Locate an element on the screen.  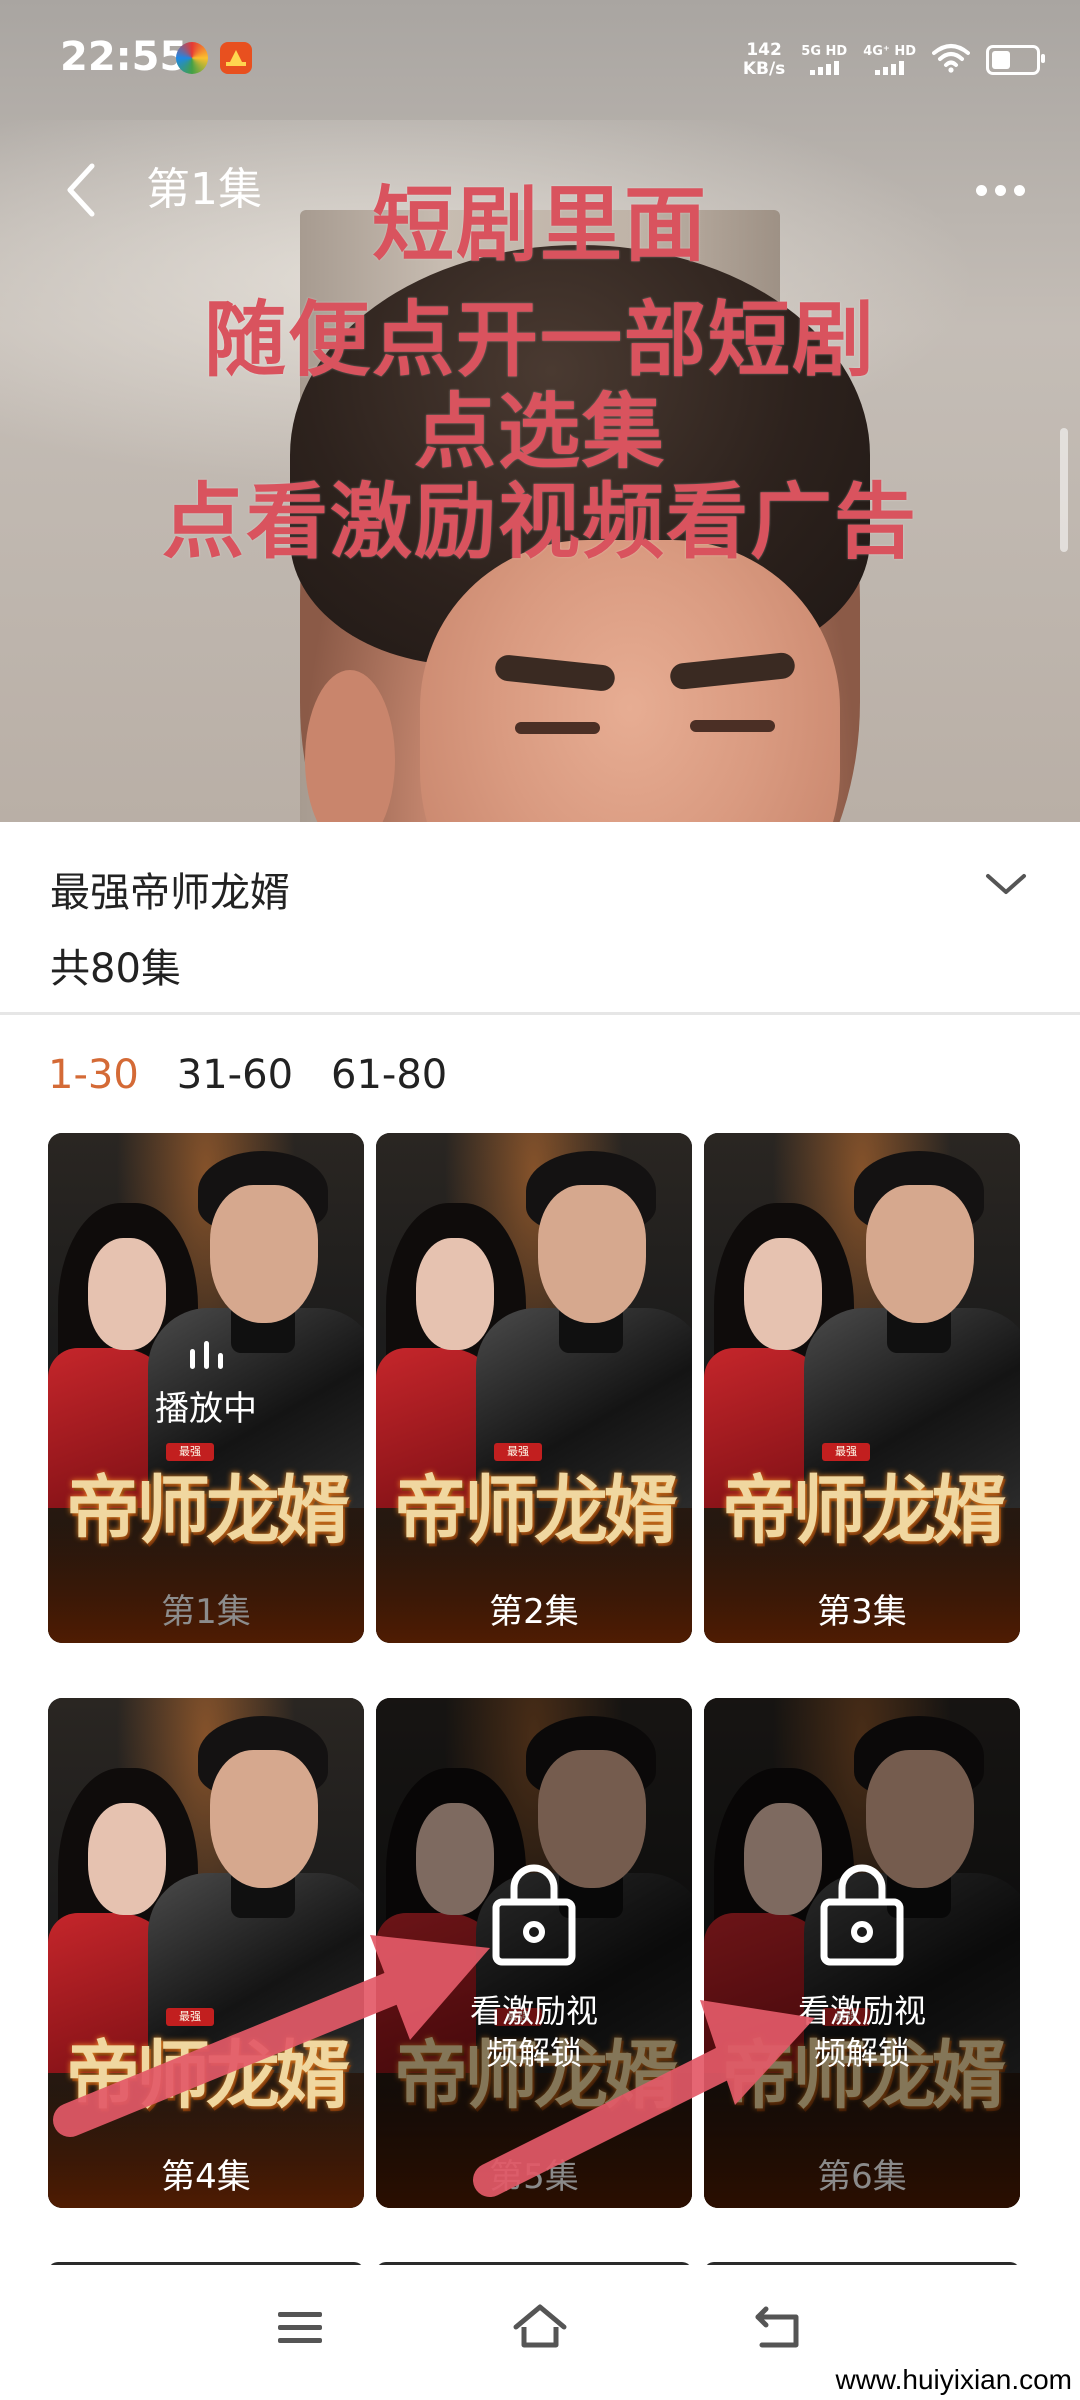
system-nav-bar: www.huiyixian.com is located at coordinates (540, 2332).